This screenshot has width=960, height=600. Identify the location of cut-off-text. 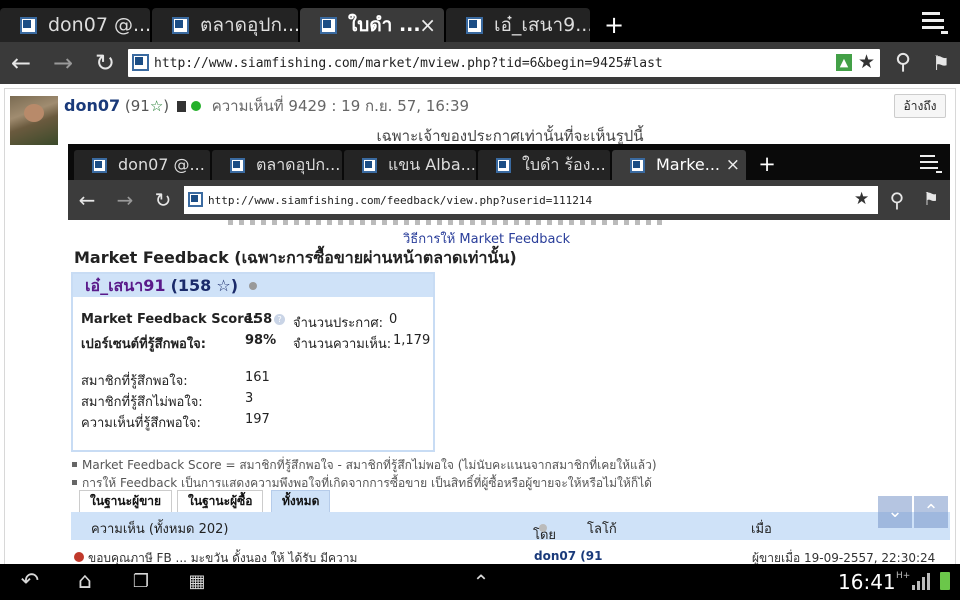
(448, 222).